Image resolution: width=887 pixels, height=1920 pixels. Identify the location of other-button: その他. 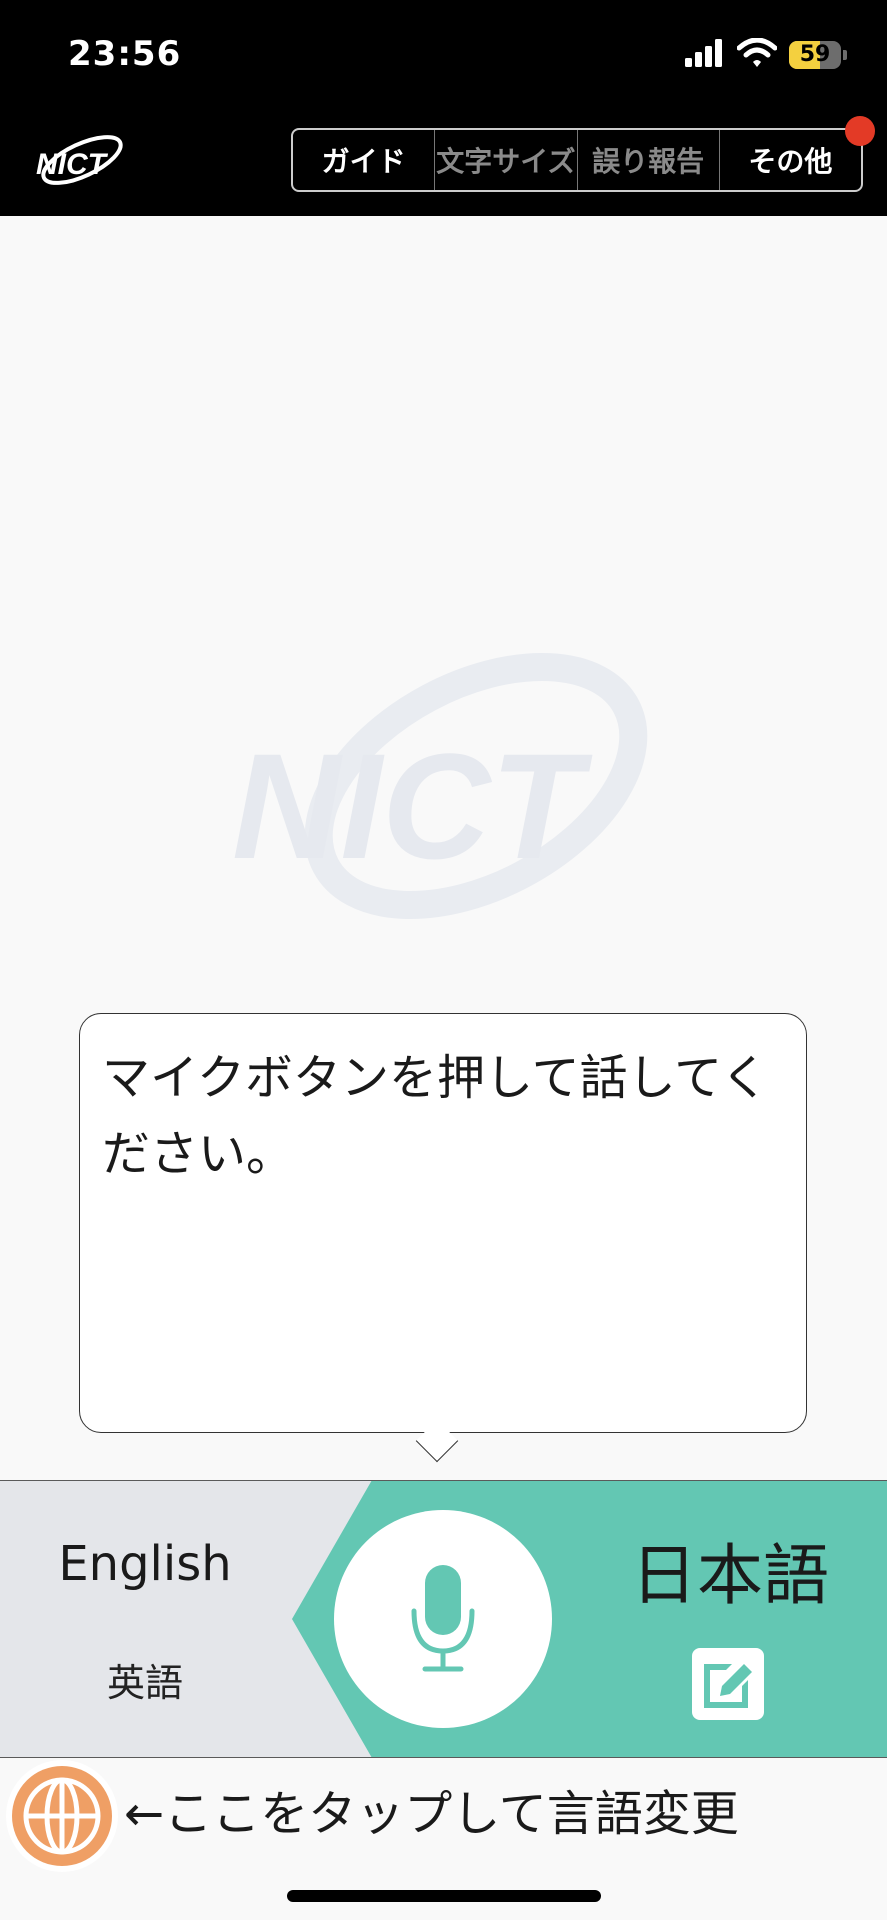
(797, 153).